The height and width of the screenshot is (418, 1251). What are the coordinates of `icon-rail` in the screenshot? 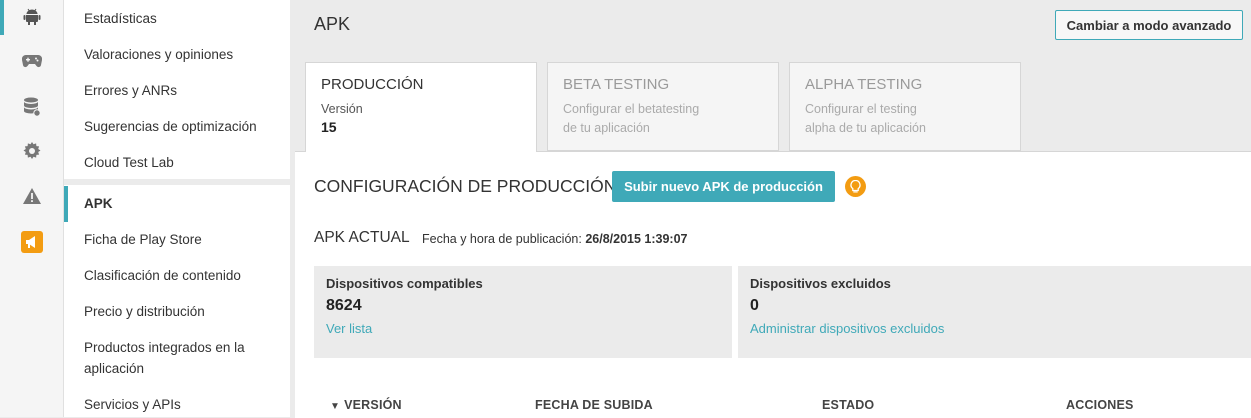 It's located at (32, 208).